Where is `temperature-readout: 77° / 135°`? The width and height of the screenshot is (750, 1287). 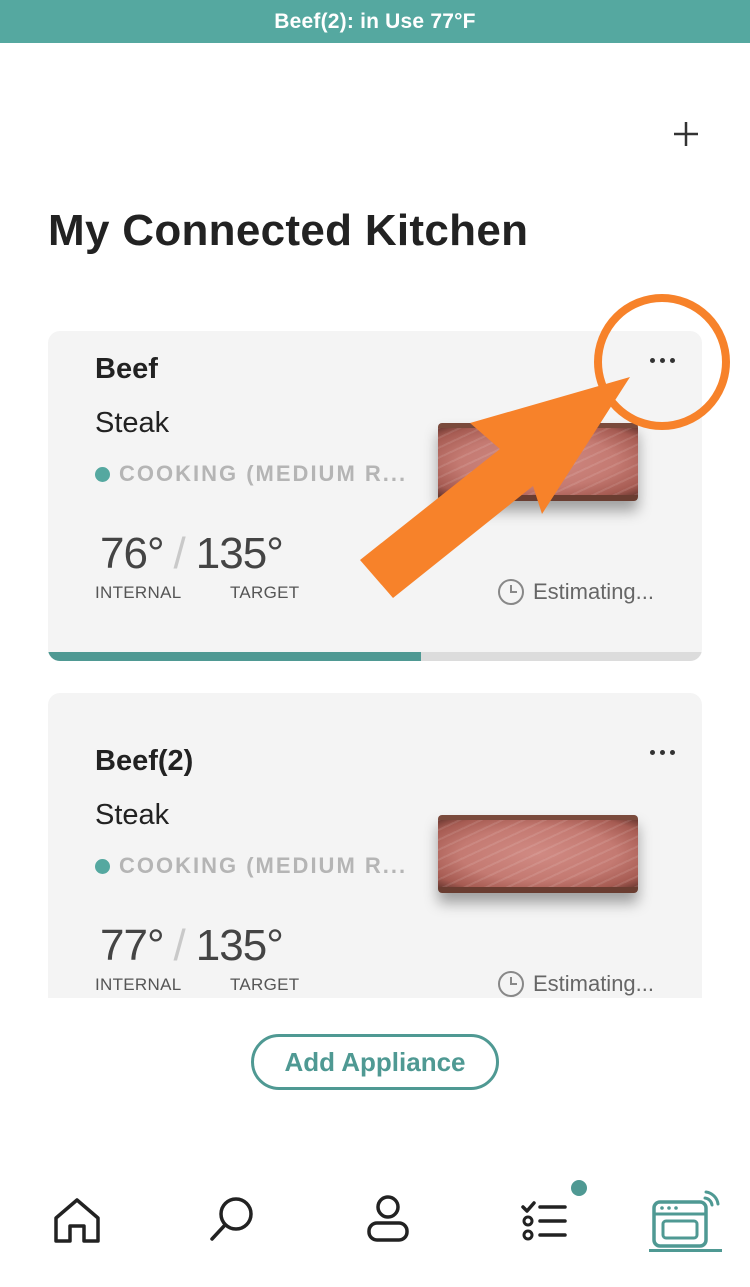 temperature-readout: 77° / 135° is located at coordinates (192, 946).